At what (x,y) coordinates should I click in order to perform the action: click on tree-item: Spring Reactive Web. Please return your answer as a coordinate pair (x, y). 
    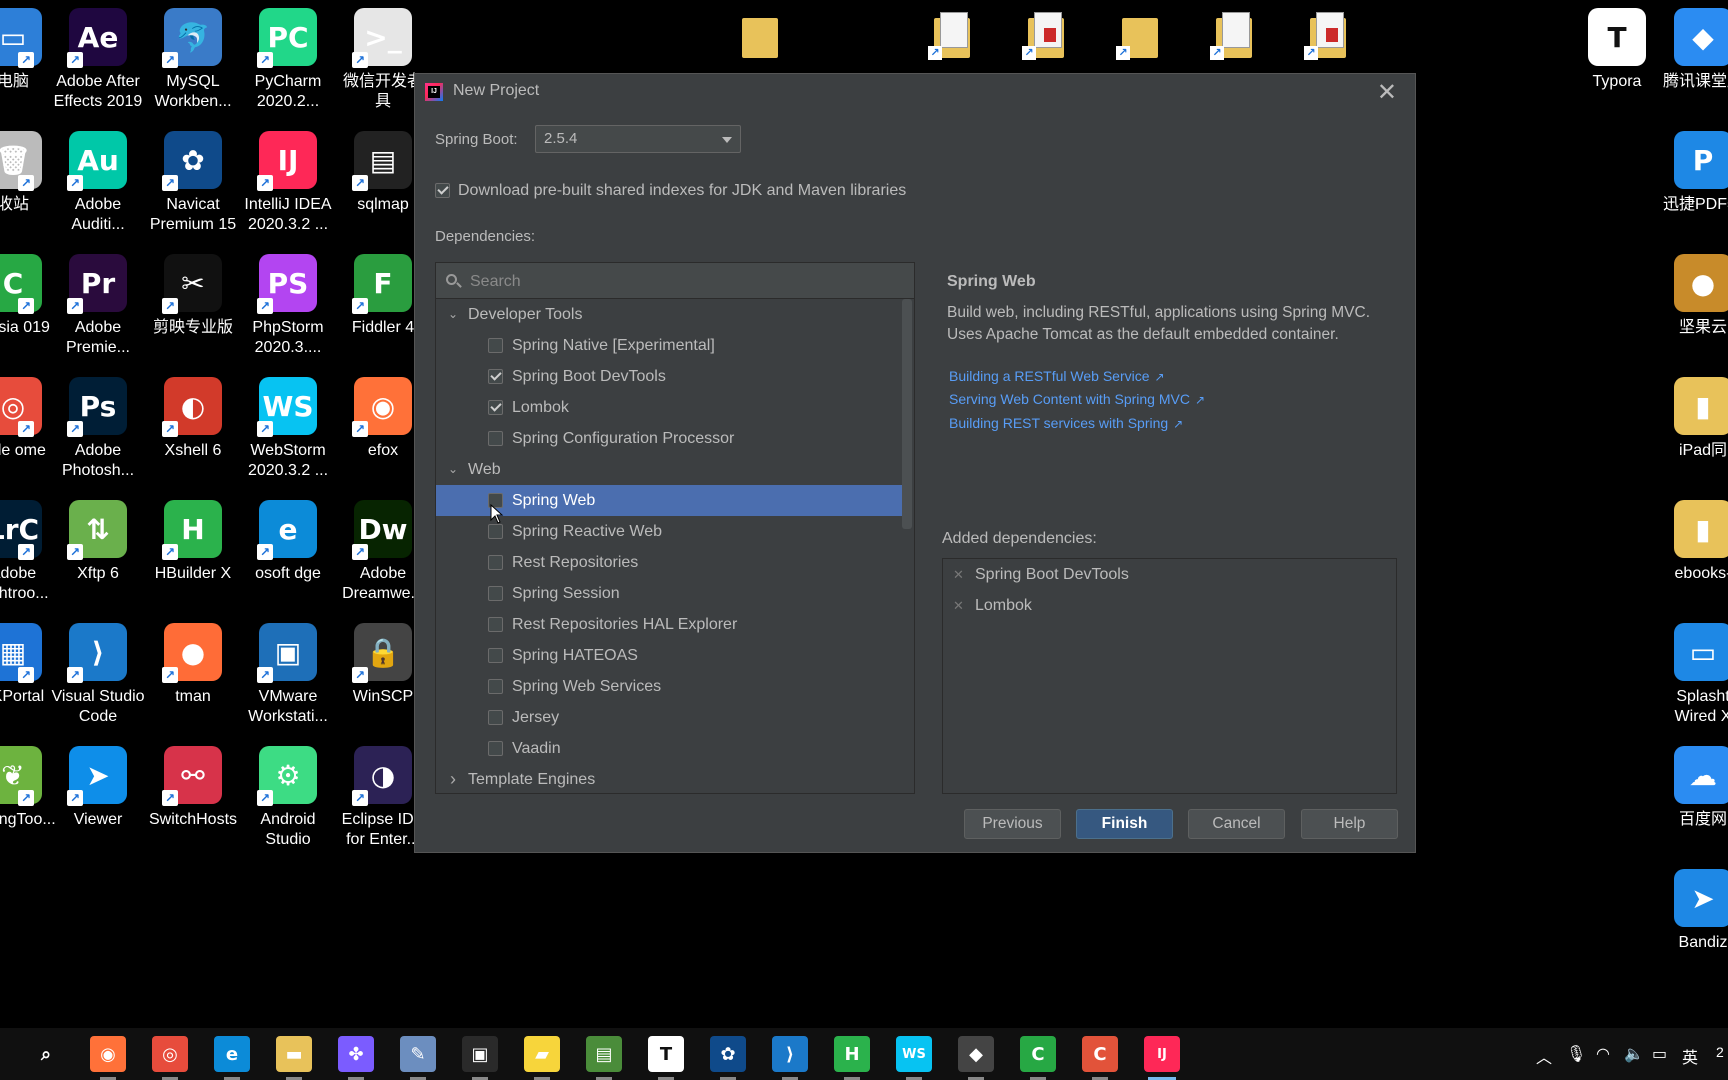
    Looking at the image, I should click on (669, 531).